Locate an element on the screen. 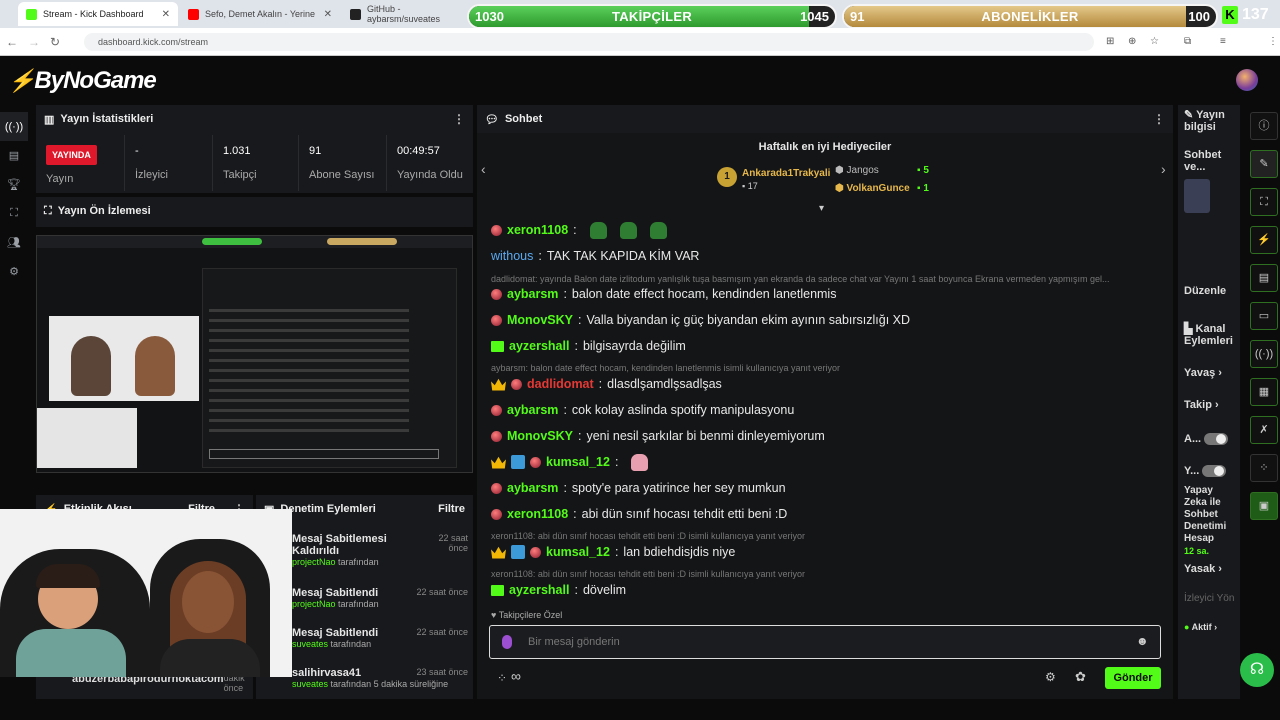  stream-preview is located at coordinates (254, 354).